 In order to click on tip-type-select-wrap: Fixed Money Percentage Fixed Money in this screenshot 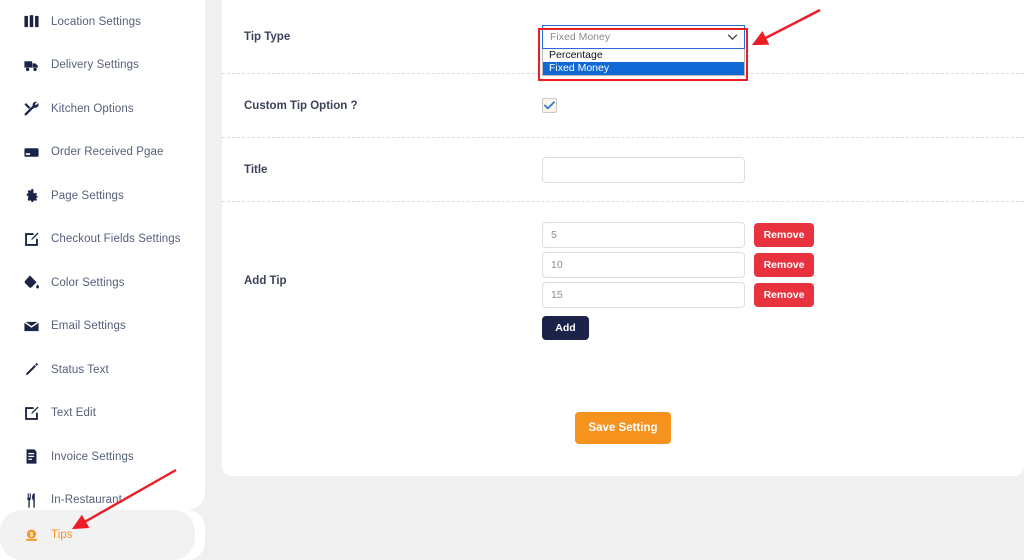, I will do `click(643, 50)`.